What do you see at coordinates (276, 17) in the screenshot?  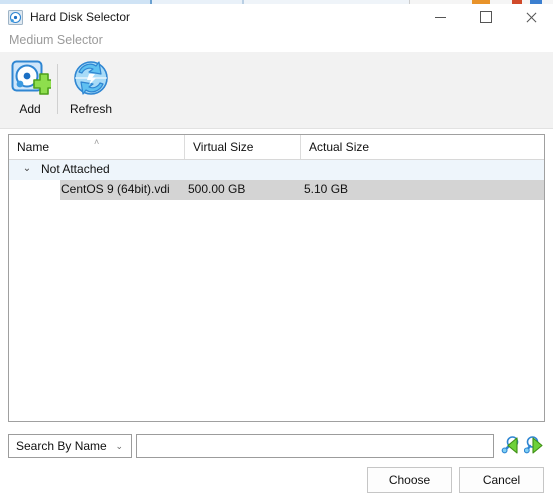 I see `title-bar: Hard Disk Selector` at bounding box center [276, 17].